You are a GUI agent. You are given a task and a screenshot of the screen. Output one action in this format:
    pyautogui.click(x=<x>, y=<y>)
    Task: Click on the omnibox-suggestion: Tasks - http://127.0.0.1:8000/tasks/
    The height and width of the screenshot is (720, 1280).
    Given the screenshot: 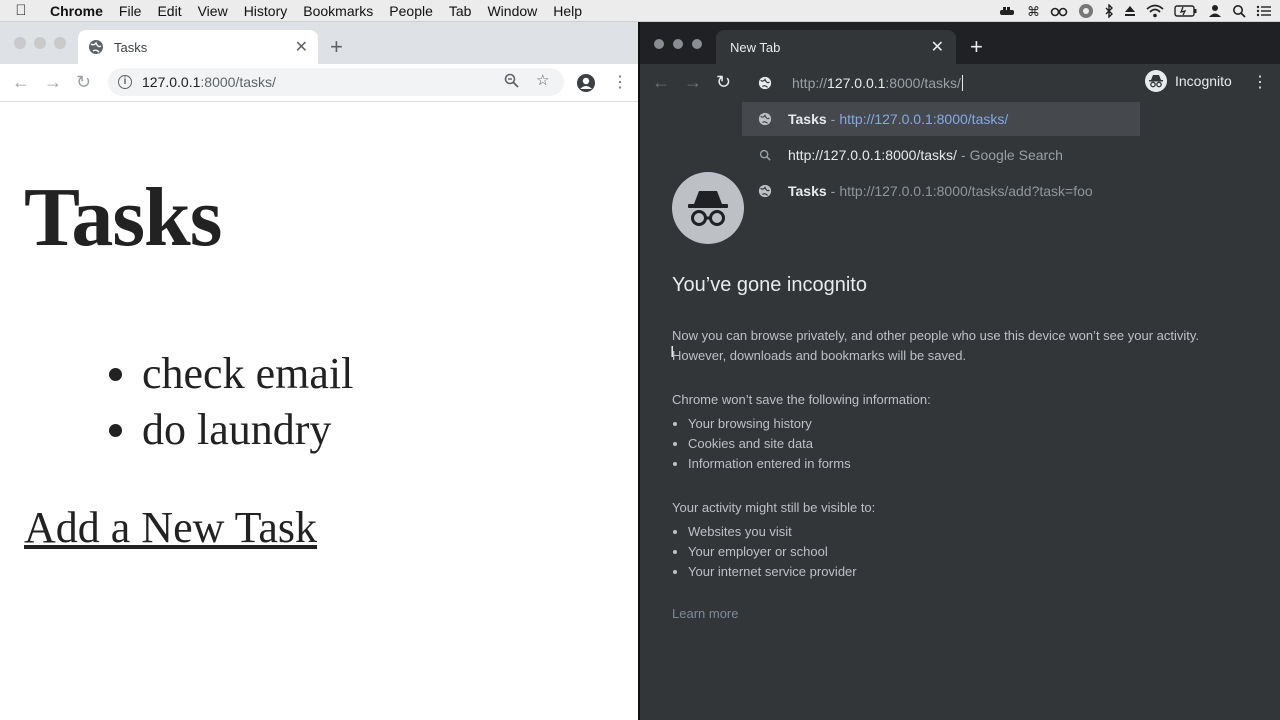 What is the action you would take?
    pyautogui.click(x=941, y=119)
    